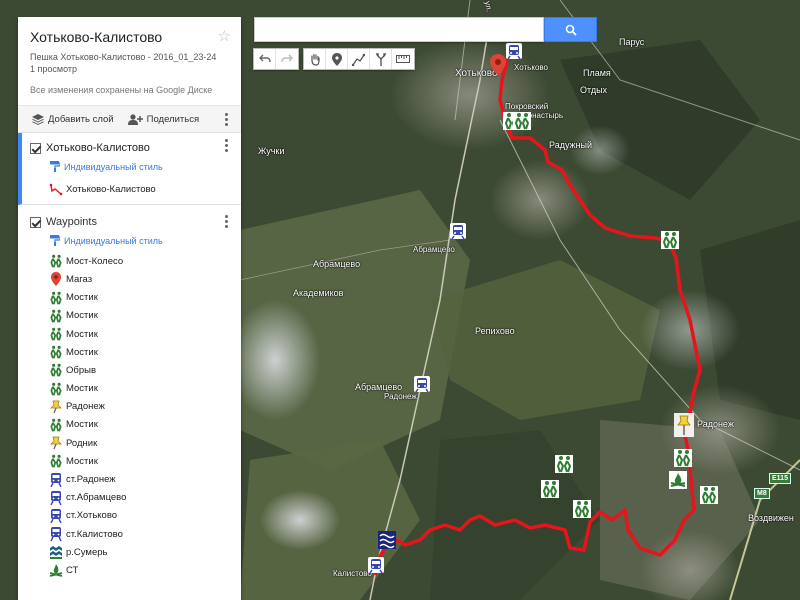 This screenshot has height=600, width=800. I want to click on list-item: Магаз, so click(129, 279).